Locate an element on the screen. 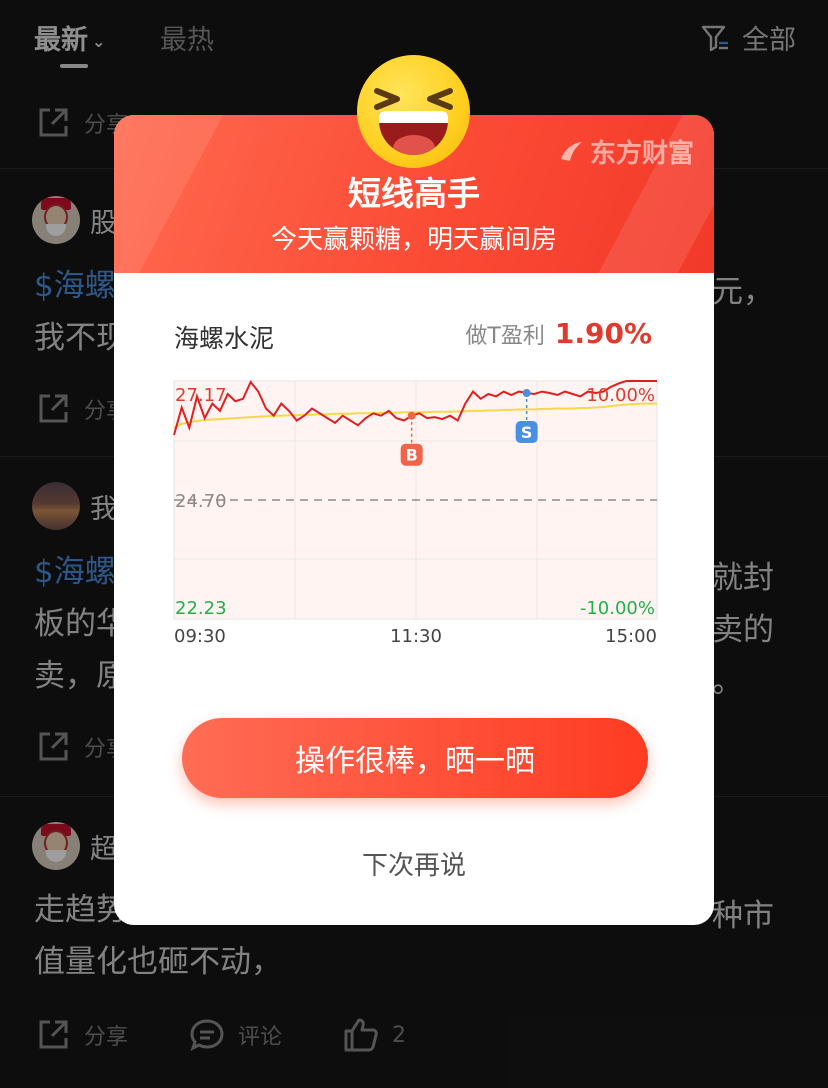 Image resolution: width=828 pixels, height=1088 pixels. pct-low-label: -10.00% is located at coordinates (617, 608).